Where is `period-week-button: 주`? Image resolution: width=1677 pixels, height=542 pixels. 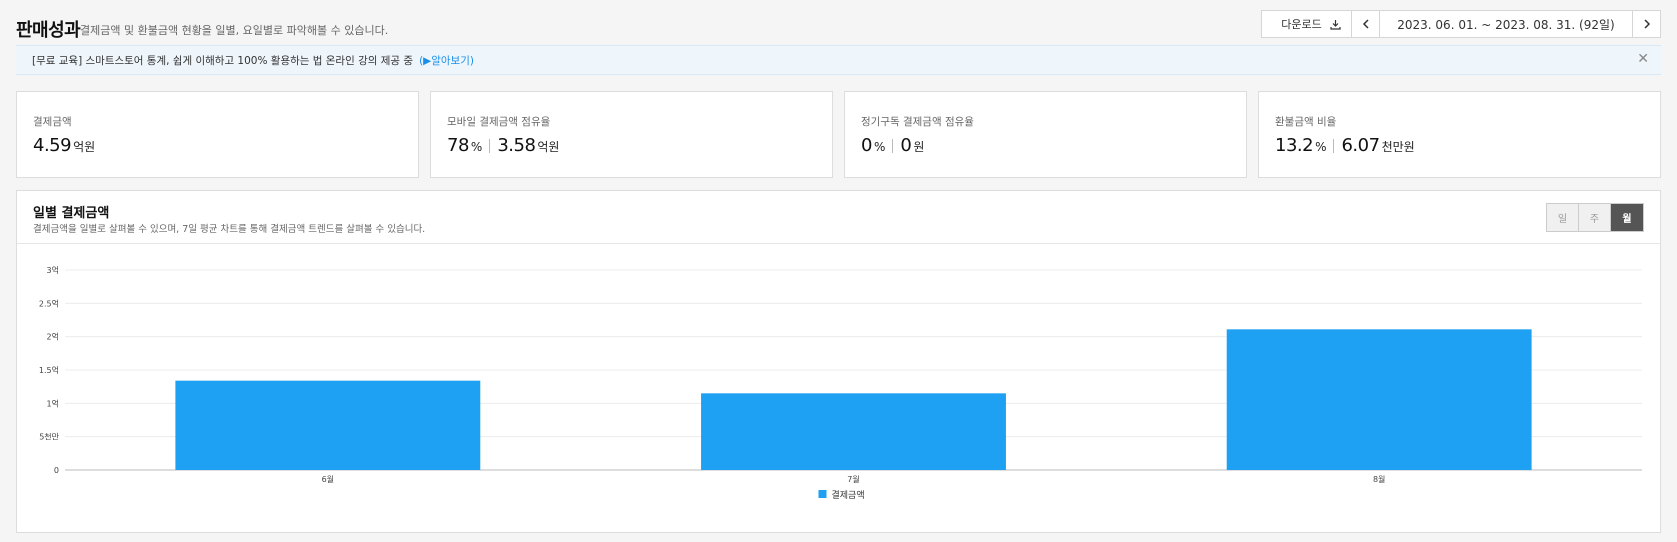
period-week-button: 주 is located at coordinates (1595, 217).